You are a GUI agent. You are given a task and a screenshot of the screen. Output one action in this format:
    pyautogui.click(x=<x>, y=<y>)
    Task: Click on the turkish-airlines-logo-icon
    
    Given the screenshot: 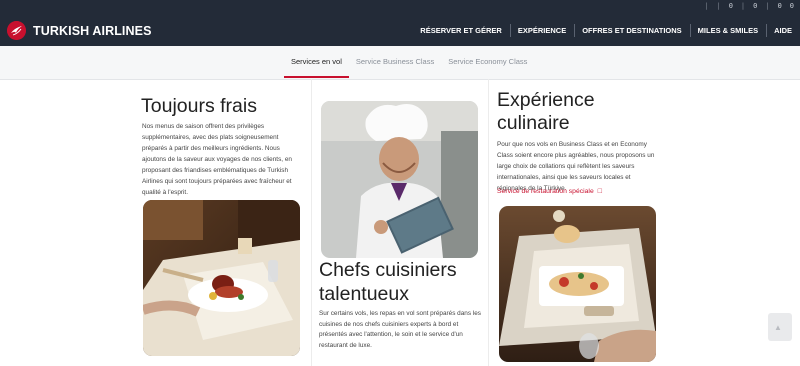 What is the action you would take?
    pyautogui.click(x=16, y=30)
    